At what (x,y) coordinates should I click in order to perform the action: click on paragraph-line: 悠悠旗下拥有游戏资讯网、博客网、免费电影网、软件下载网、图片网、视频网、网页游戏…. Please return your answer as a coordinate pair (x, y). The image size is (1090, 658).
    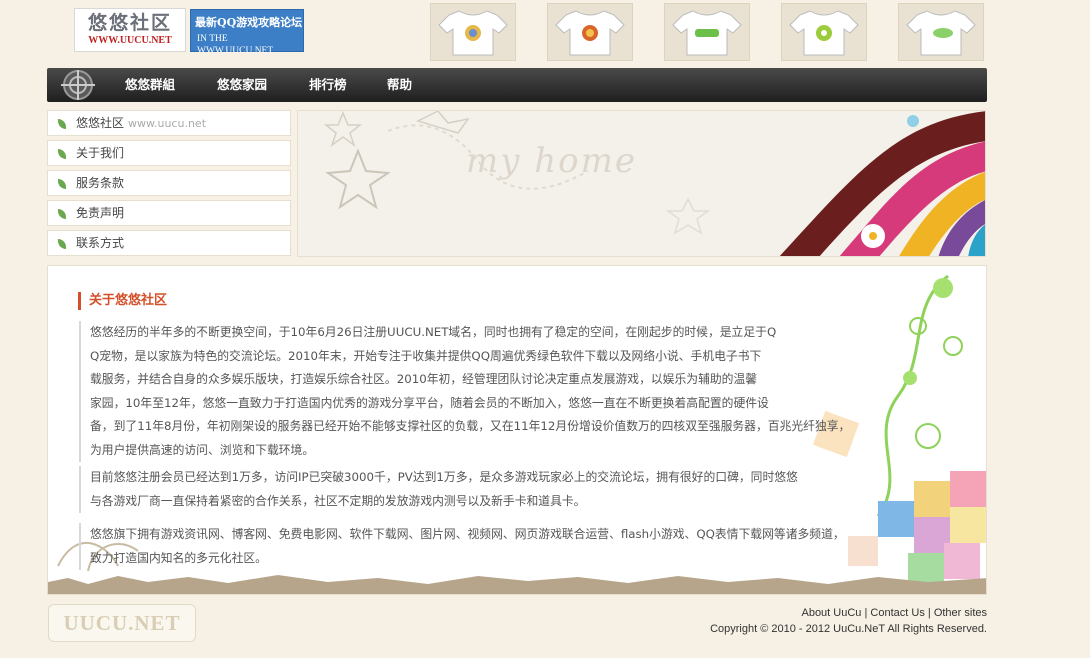
    Looking at the image, I should click on (467, 534).